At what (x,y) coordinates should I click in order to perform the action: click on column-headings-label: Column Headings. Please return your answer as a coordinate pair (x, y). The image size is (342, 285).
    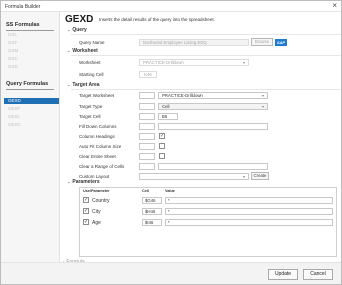
    Looking at the image, I should click on (97, 136).